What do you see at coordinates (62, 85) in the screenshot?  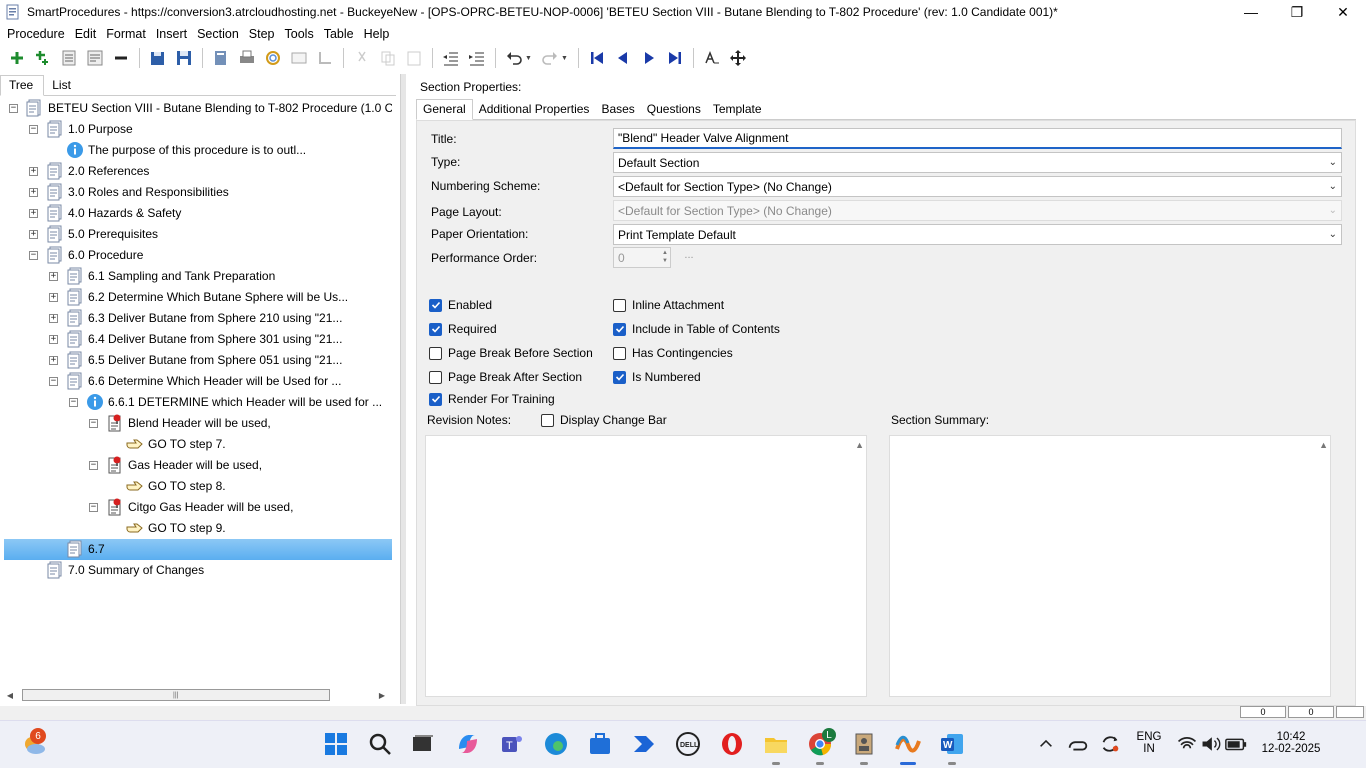 I see `tab-list: List` at bounding box center [62, 85].